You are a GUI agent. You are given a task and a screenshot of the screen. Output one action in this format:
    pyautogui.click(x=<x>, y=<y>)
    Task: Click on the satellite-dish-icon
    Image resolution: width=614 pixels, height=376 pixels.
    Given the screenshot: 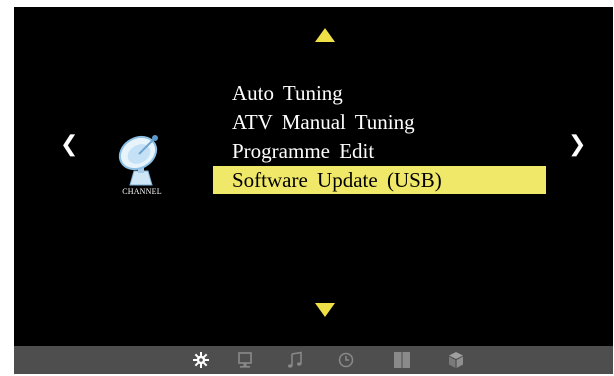 What is the action you would take?
    pyautogui.click(x=141, y=159)
    